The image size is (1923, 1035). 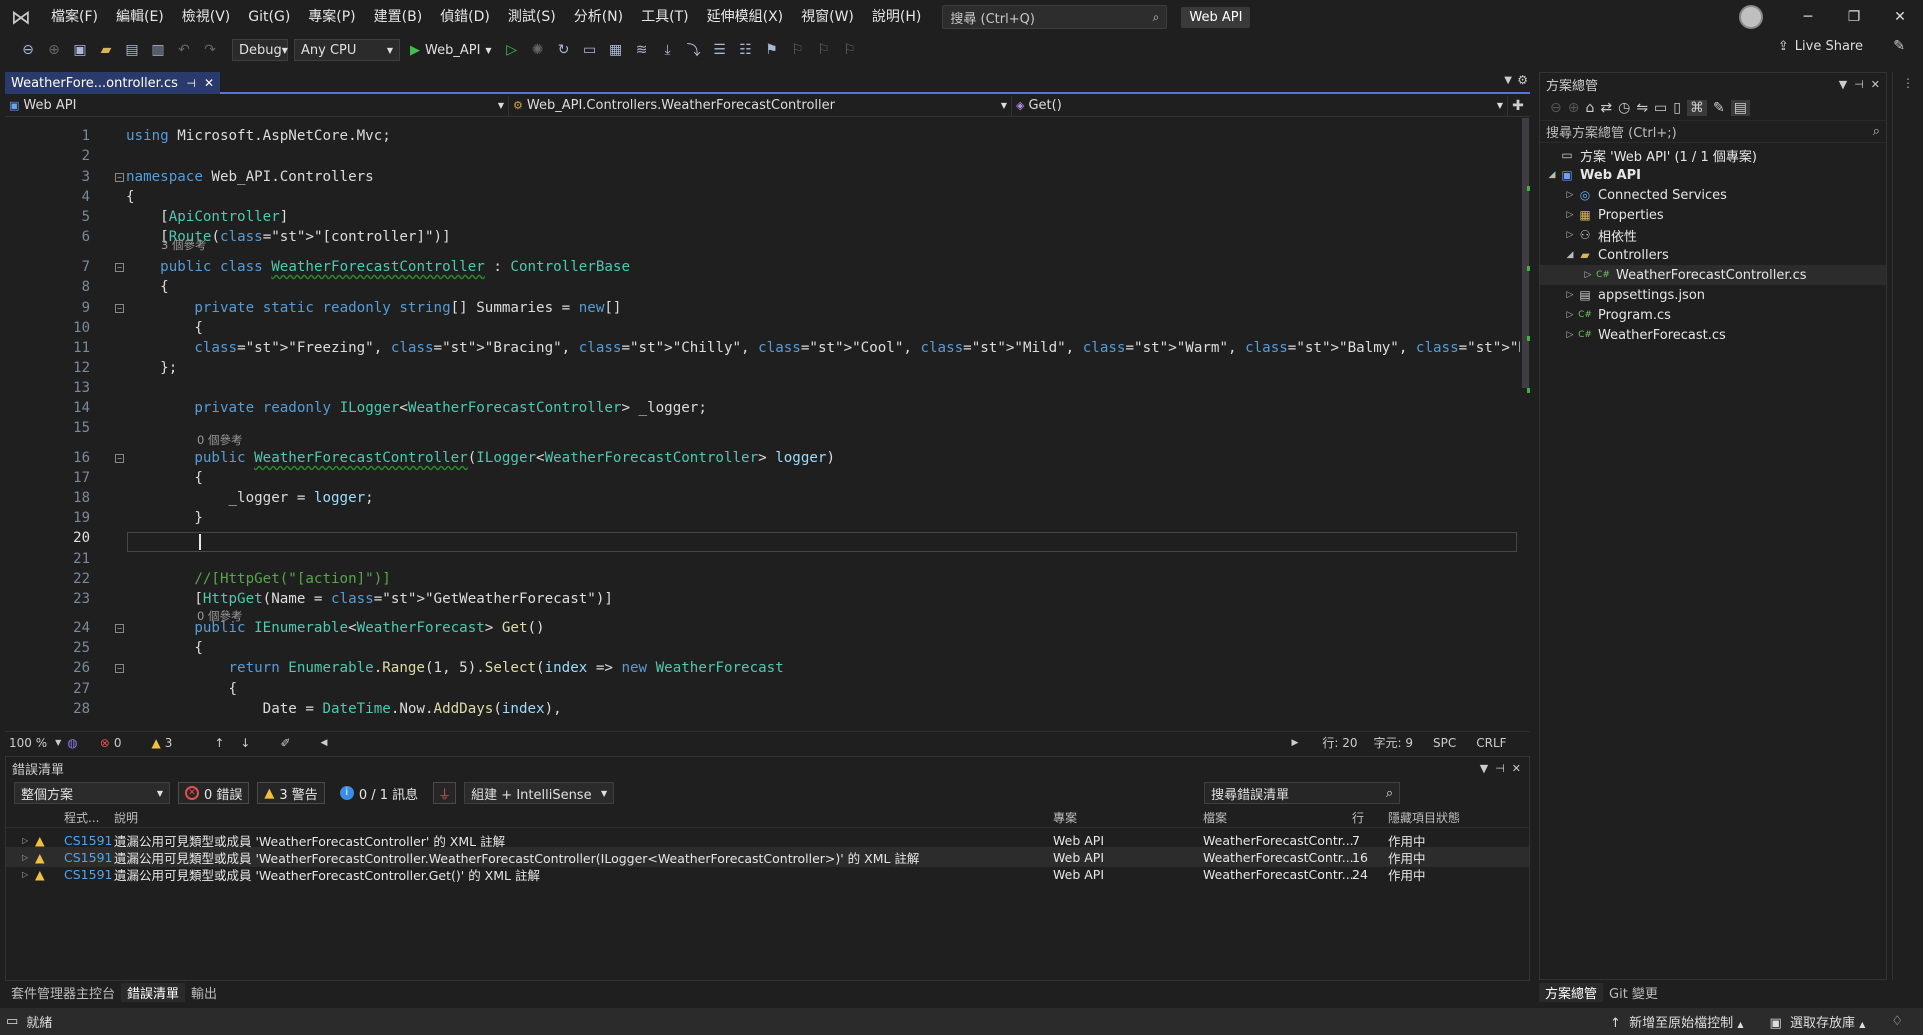 What do you see at coordinates (105, 743) in the screenshot?
I see `error-count-icon: ⊗` at bounding box center [105, 743].